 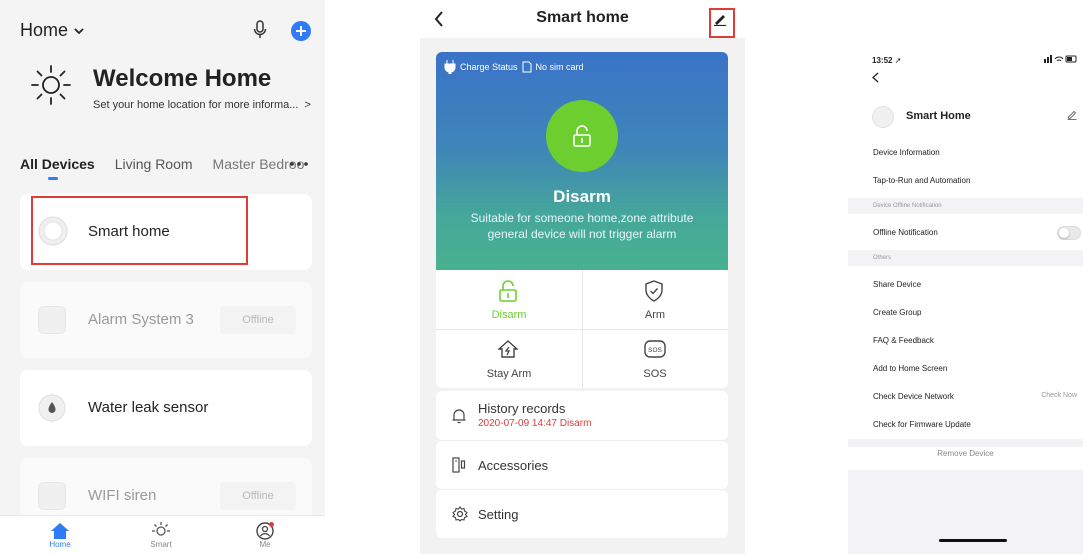 I want to click on history-entry: 2020-07-09 14:47 Disarm, so click(x=535, y=423).